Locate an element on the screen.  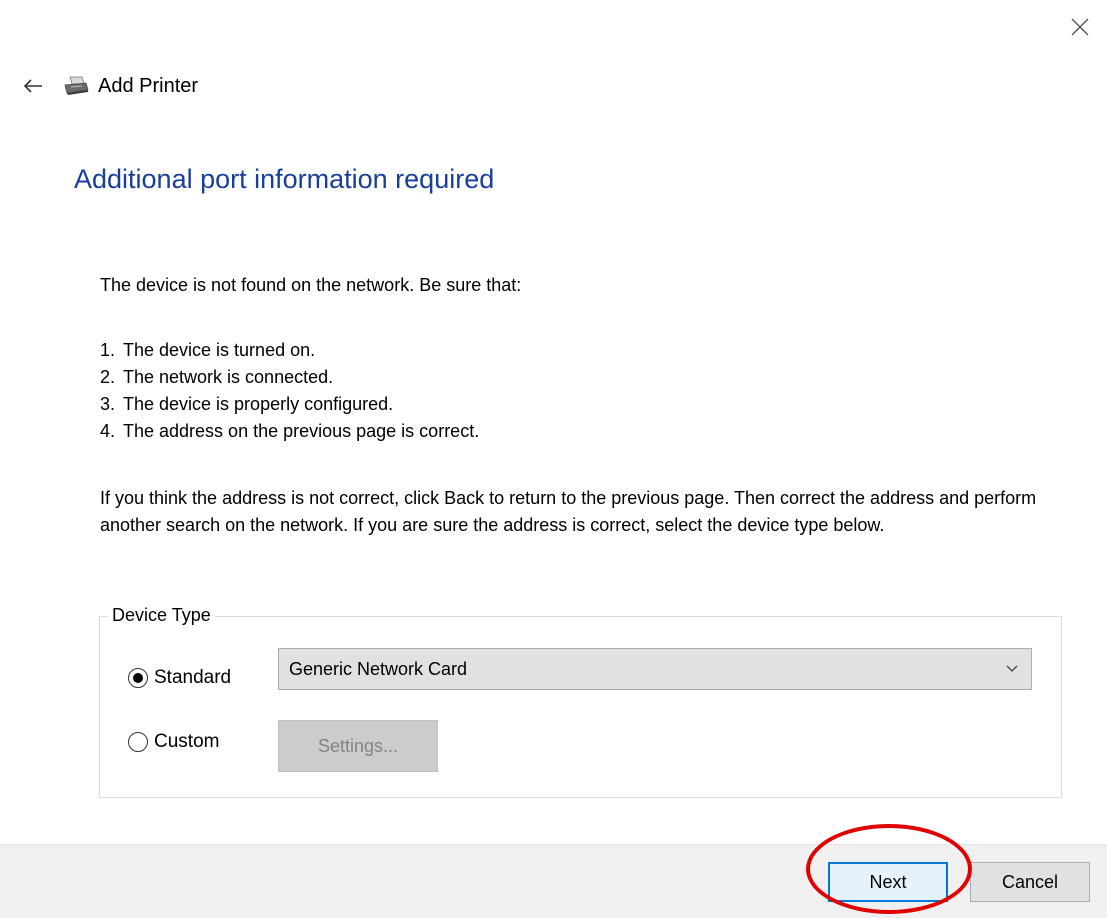
standard-radio is located at coordinates (138, 678).